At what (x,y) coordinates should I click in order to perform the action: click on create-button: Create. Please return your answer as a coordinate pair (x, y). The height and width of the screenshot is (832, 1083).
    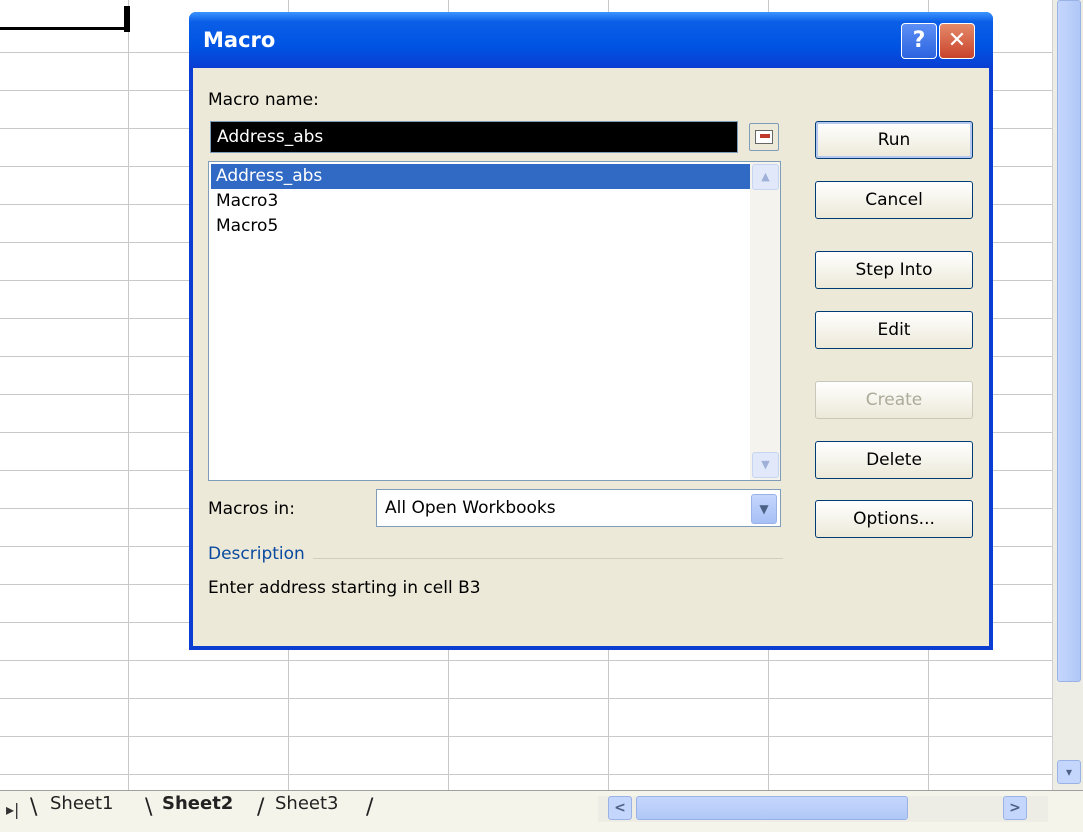
    Looking at the image, I should click on (894, 400).